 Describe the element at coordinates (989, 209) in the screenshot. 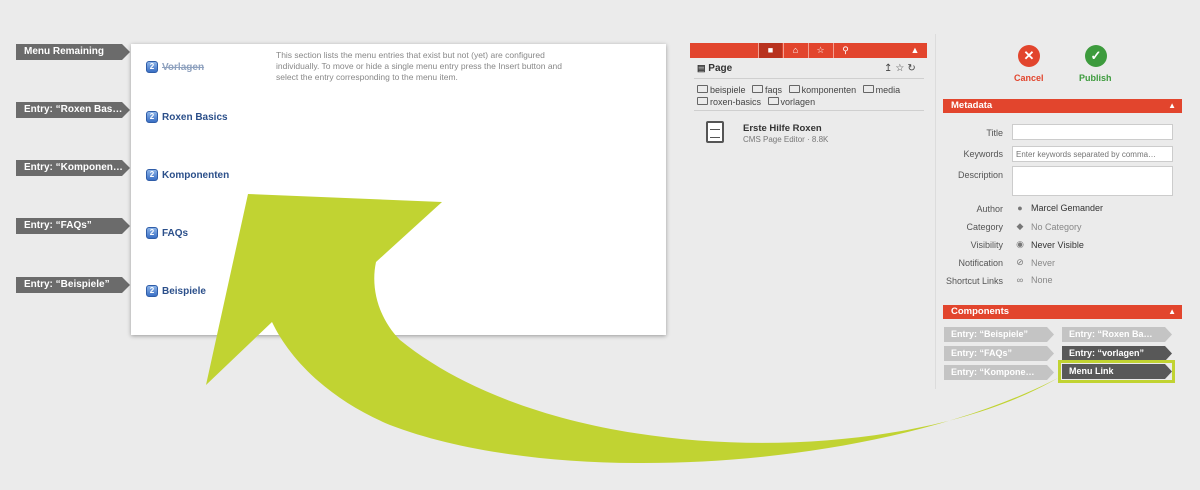

I see `author-label: Author` at that location.